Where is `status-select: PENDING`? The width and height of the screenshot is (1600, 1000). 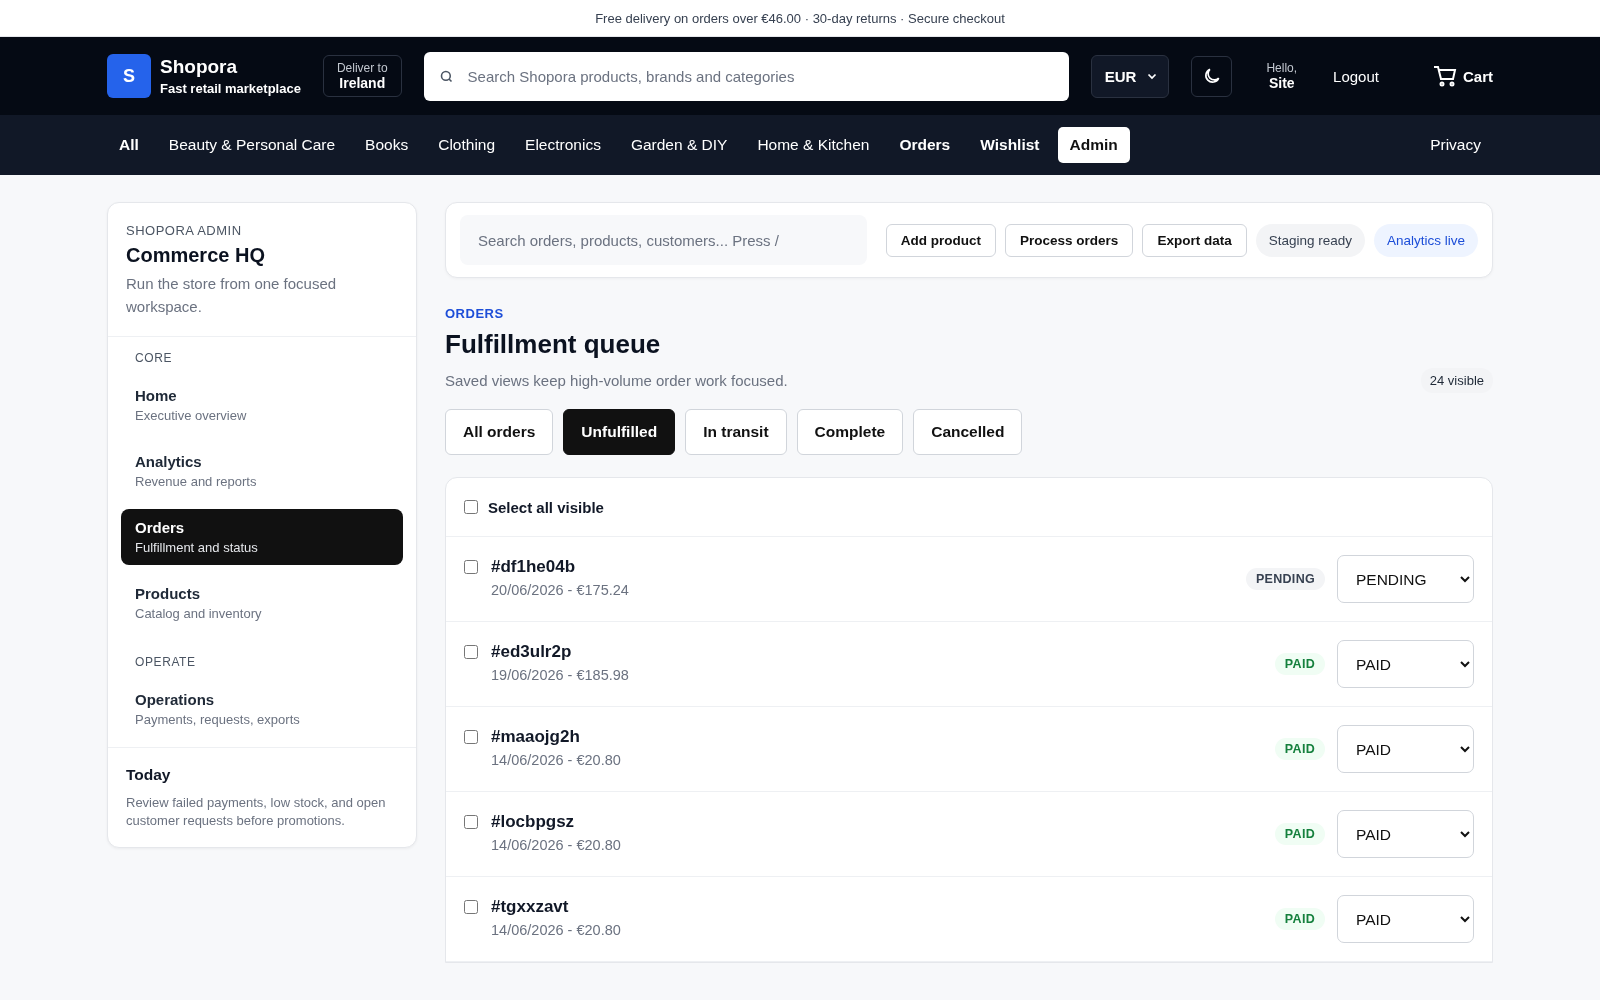 status-select: PENDING is located at coordinates (1405, 579).